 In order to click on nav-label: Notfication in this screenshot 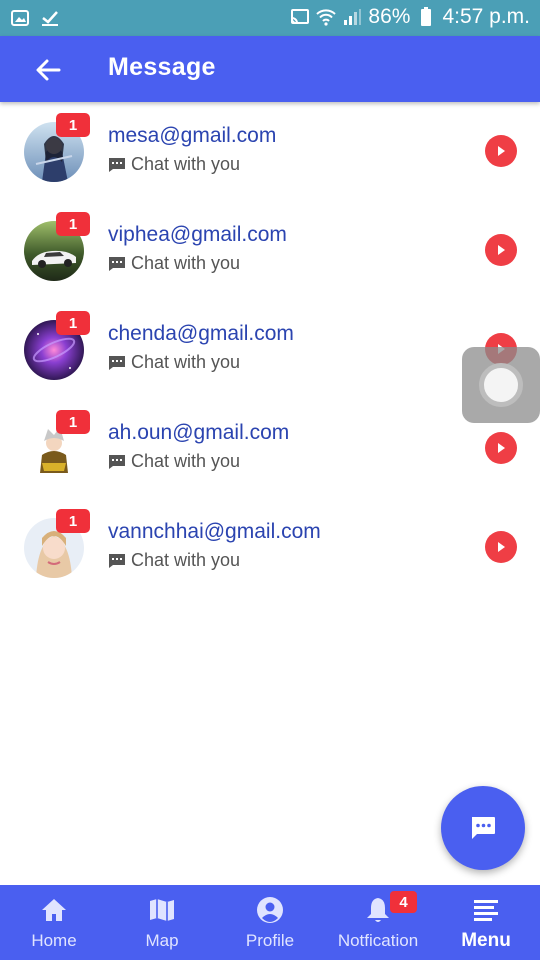, I will do `click(378, 940)`.